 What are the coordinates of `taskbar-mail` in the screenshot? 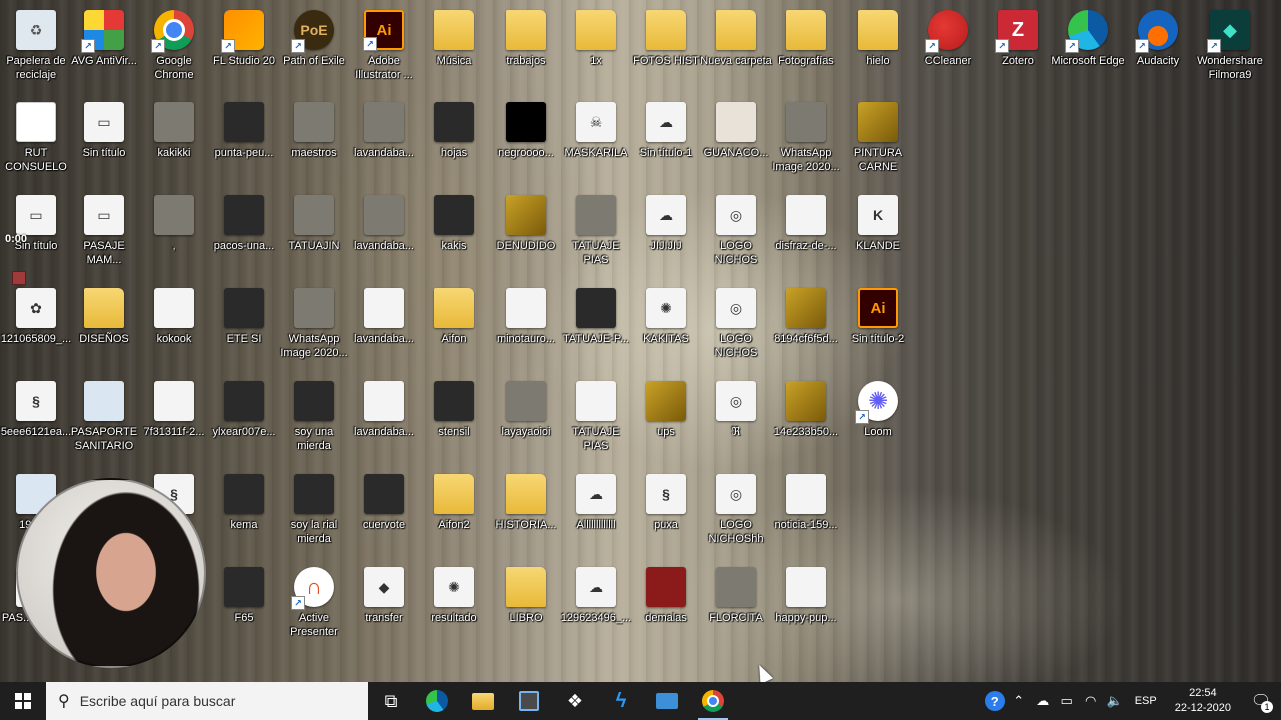 It's located at (667, 701).